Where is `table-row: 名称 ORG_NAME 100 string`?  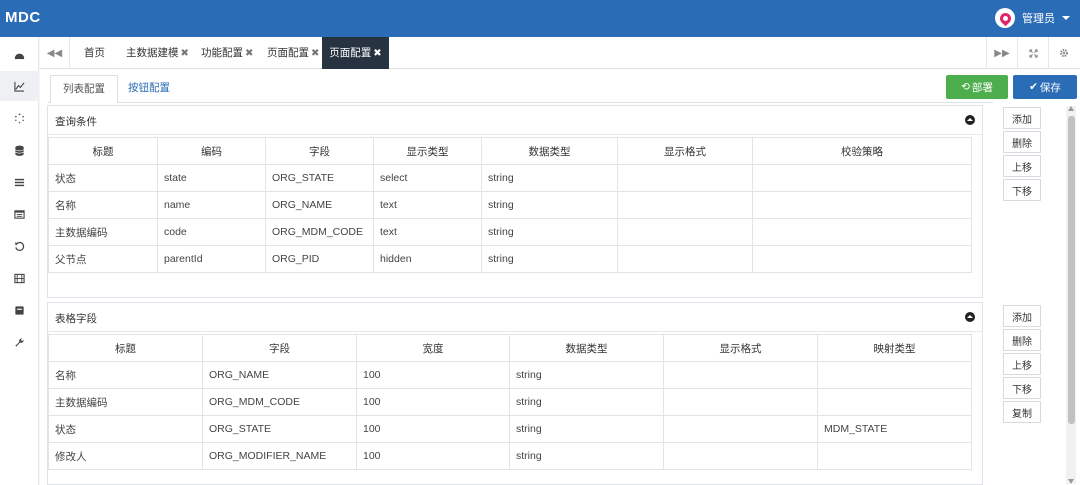 table-row: 名称 ORG_NAME 100 string is located at coordinates (510, 375).